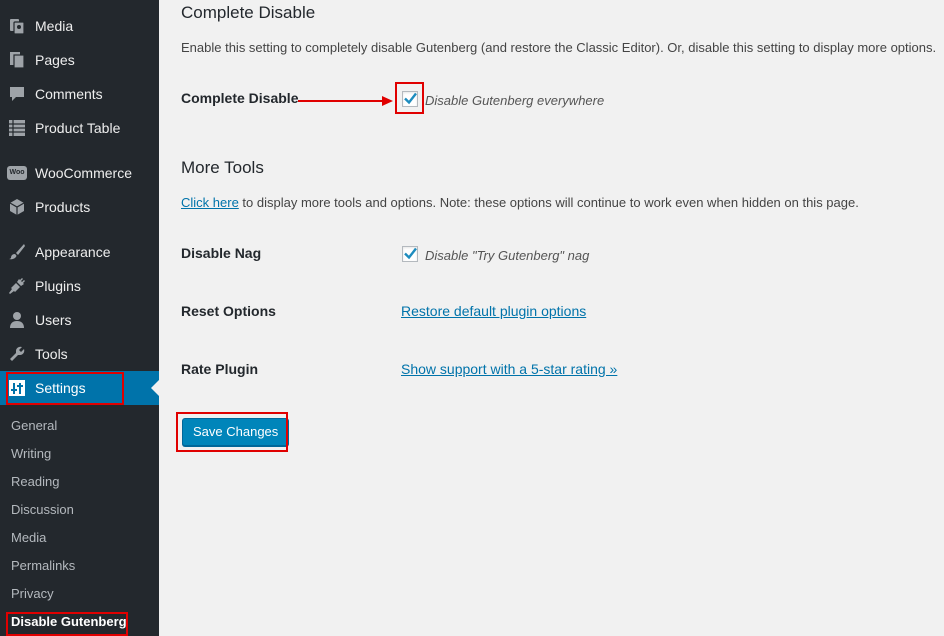 This screenshot has width=944, height=636. I want to click on submenu-item-permalinks: Permalinks, so click(43, 566).